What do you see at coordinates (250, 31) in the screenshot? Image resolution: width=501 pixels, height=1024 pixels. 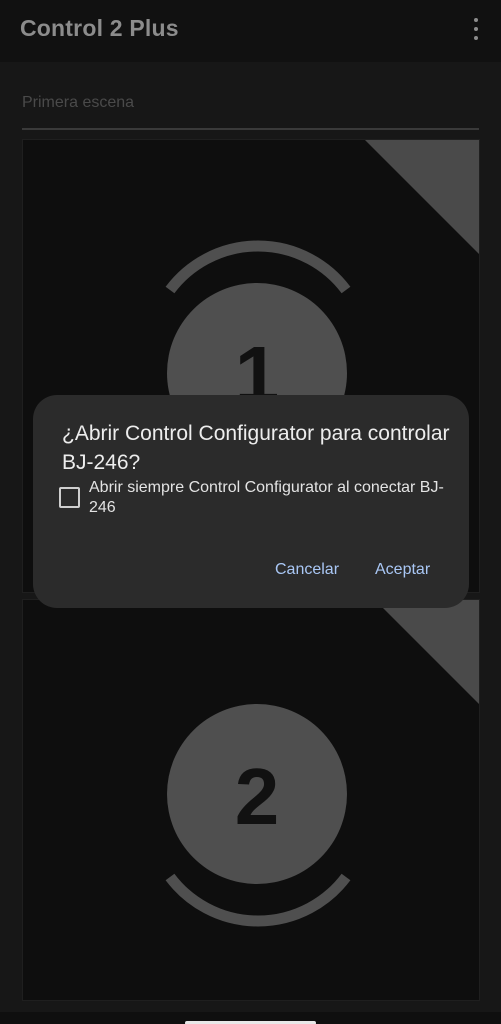 I see `app-bar: Control 2 Plus` at bounding box center [250, 31].